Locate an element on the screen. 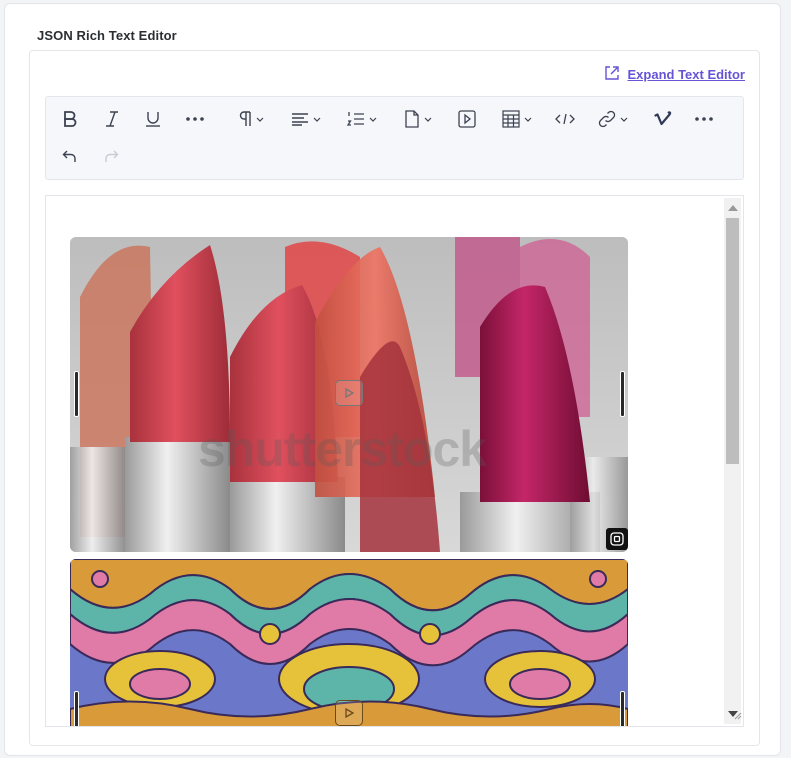 This screenshot has width=791, height=758. asset-dropdown is located at coordinates (418, 119).